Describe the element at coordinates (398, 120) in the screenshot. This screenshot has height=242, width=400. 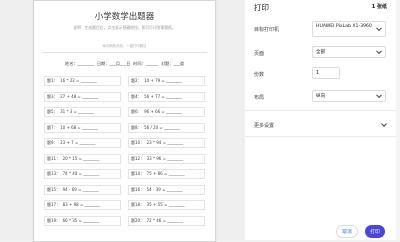
I see `scrollbar` at that location.